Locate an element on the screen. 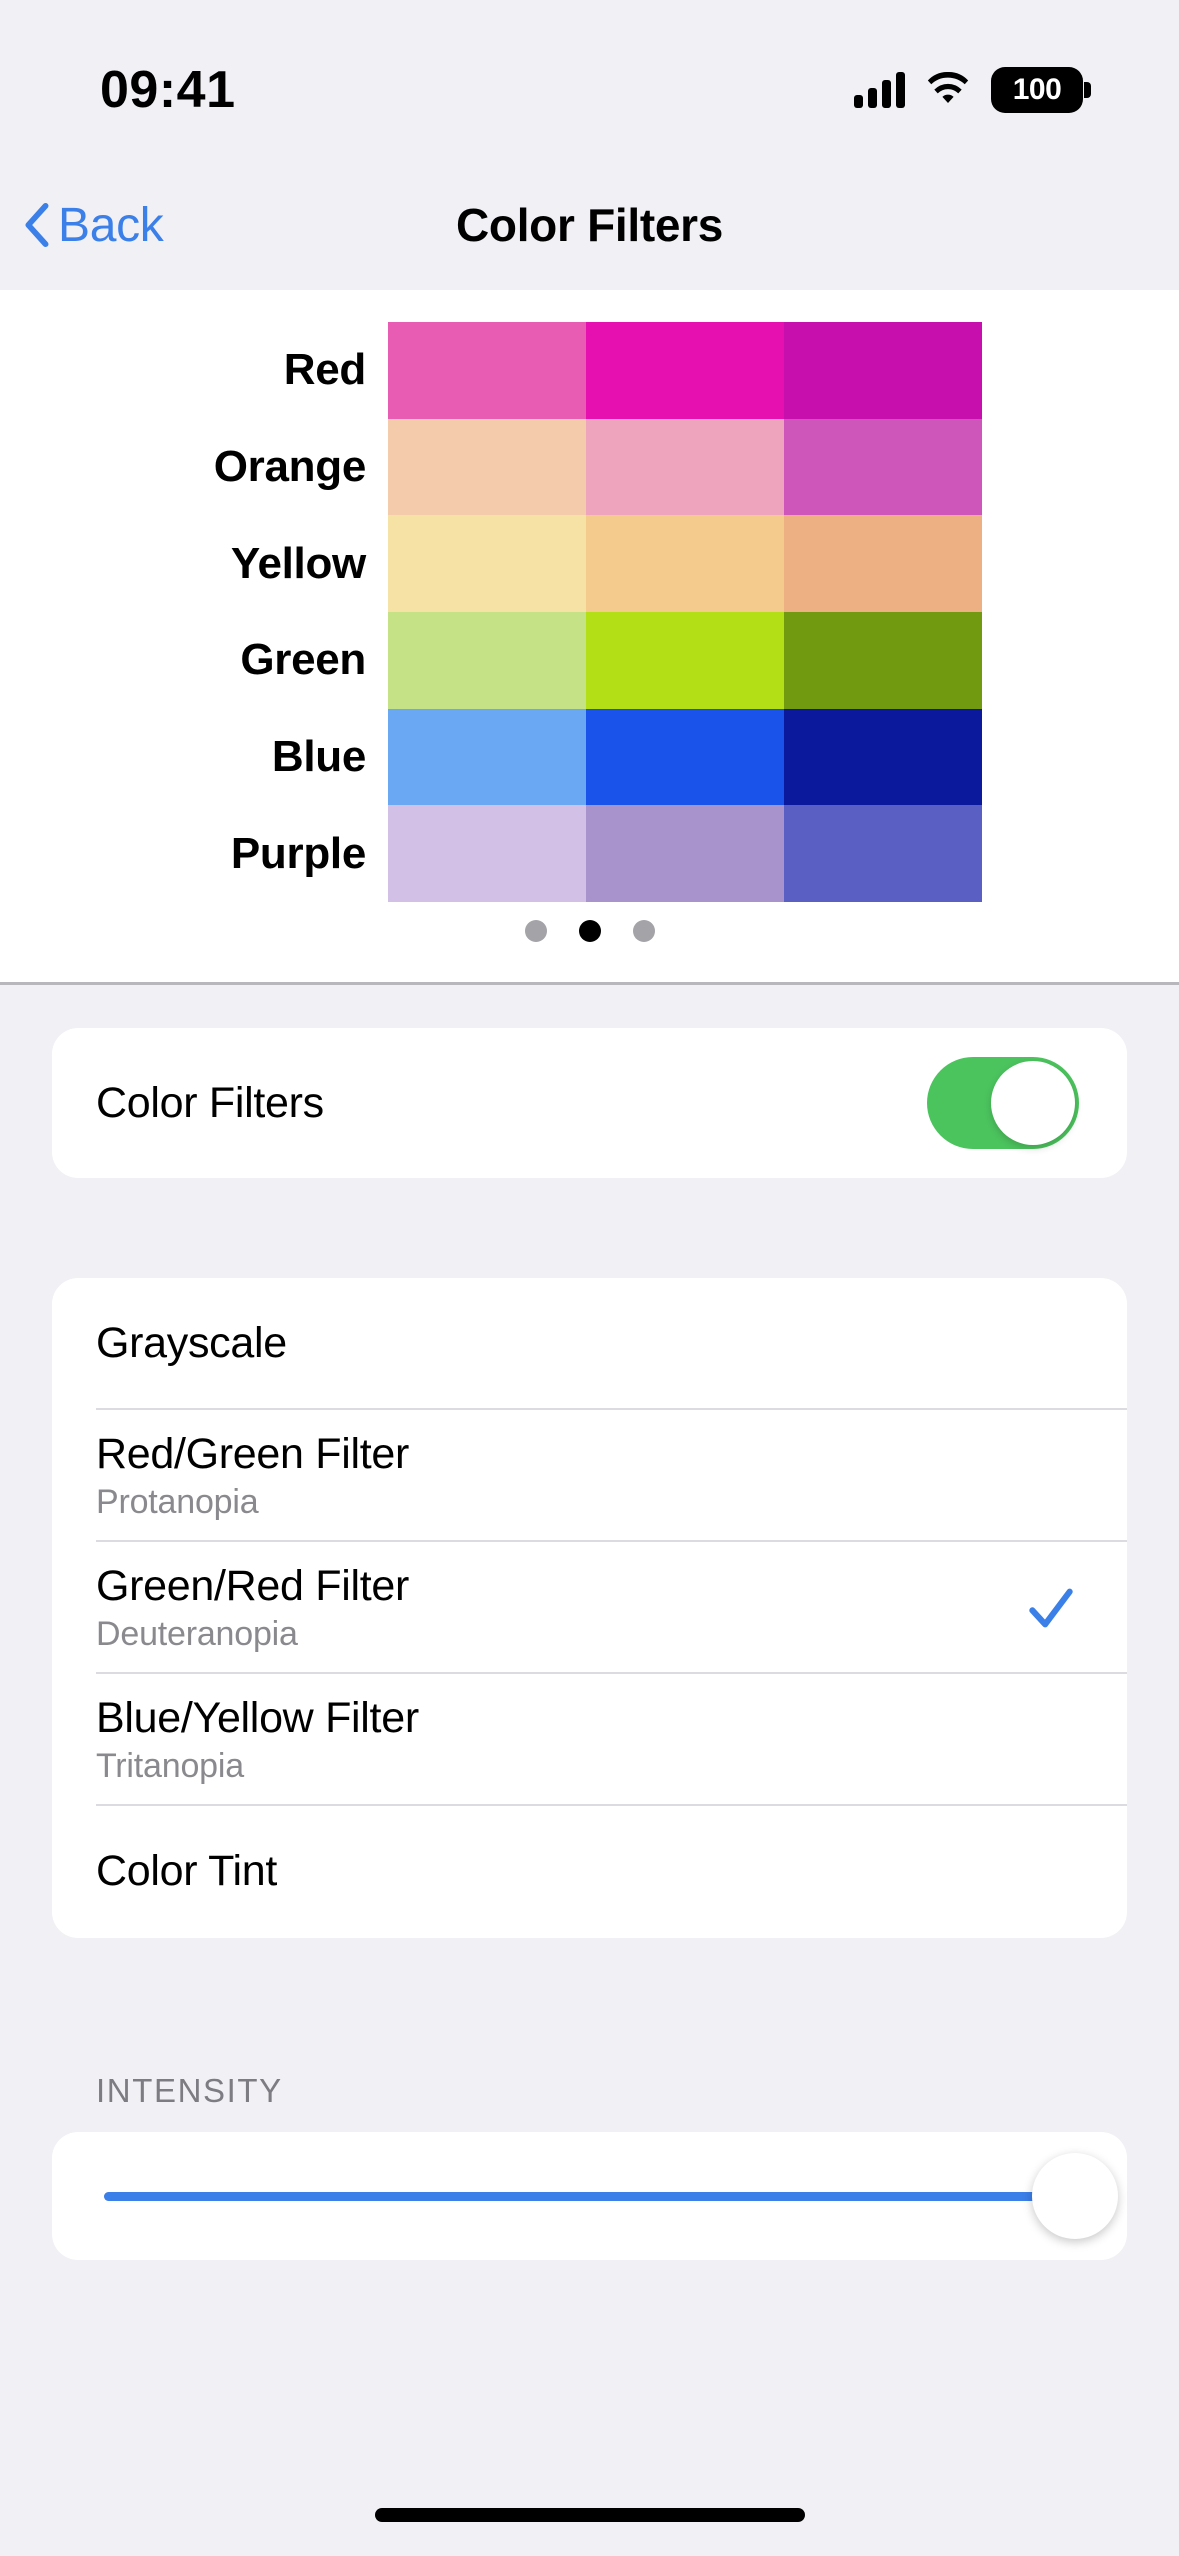 The width and height of the screenshot is (1179, 2556). filter-option-name: Color Tint is located at coordinates (187, 1871).